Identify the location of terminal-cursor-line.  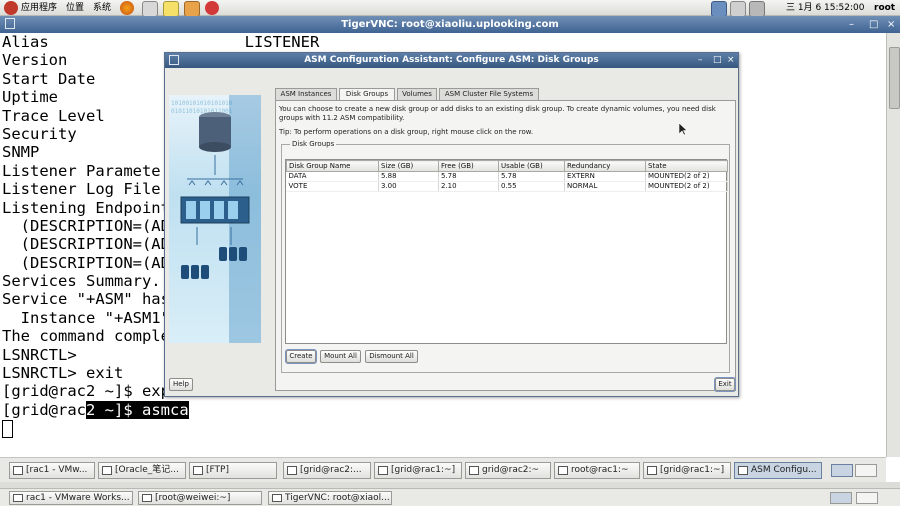
(444, 428).